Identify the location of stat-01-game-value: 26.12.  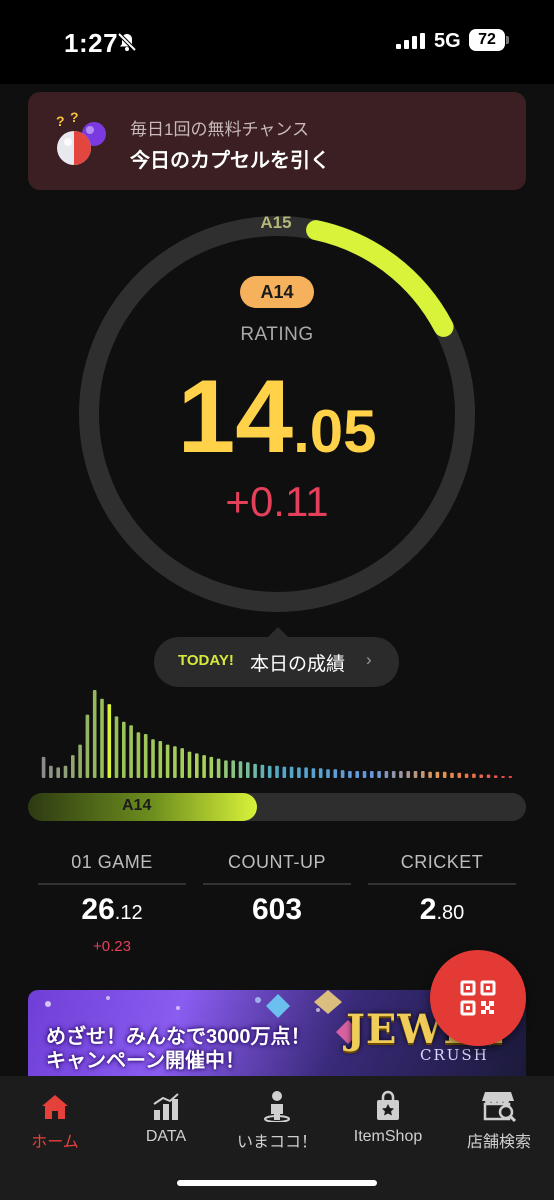
(112, 910).